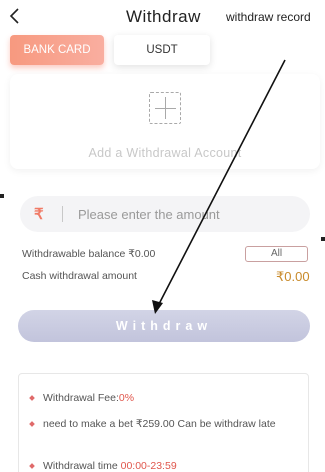 The height and width of the screenshot is (472, 325). Describe the element at coordinates (62, 214) in the screenshot. I see `divider` at that location.